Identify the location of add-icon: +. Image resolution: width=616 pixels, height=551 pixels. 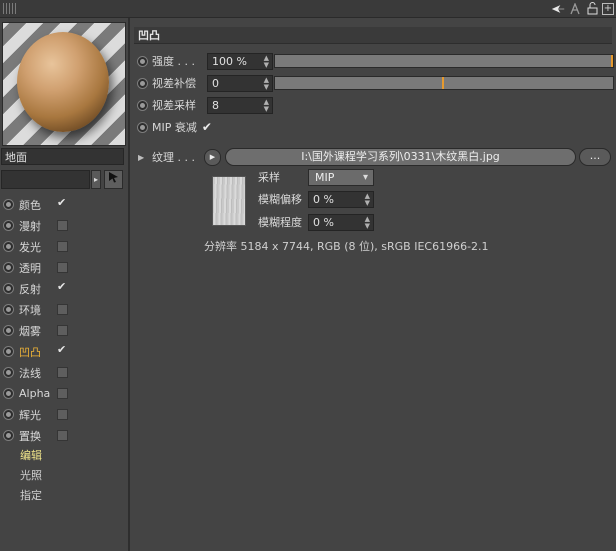
(608, 8).